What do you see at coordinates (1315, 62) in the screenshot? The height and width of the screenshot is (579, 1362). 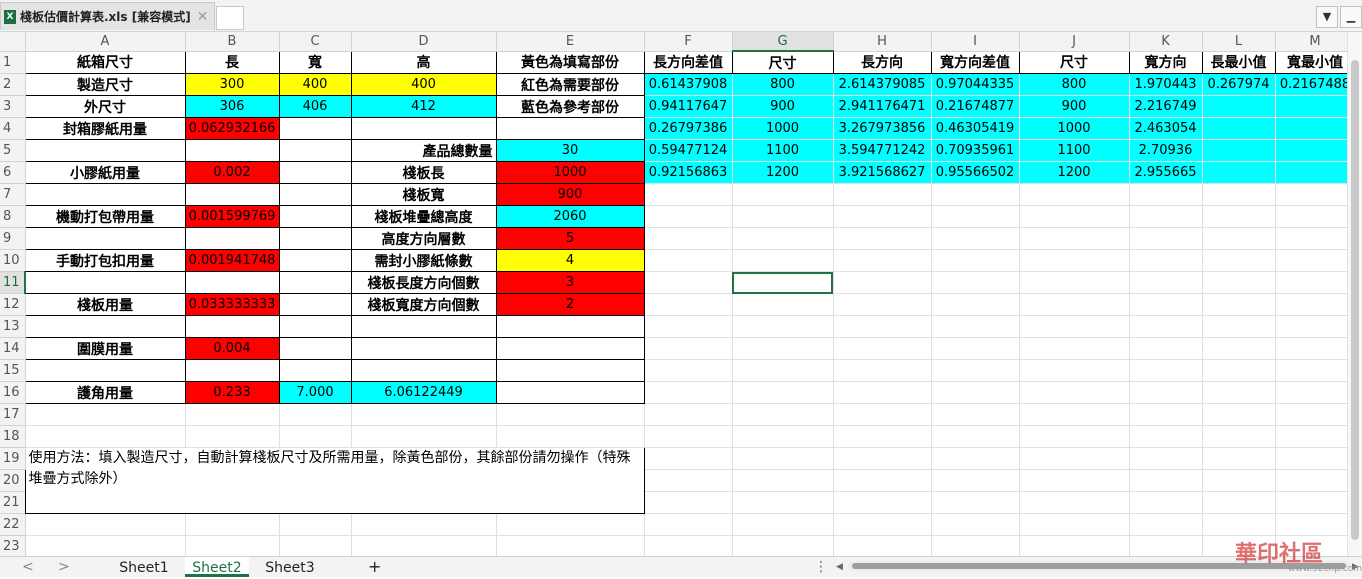 I see `cell-m1: 寬最小值` at bounding box center [1315, 62].